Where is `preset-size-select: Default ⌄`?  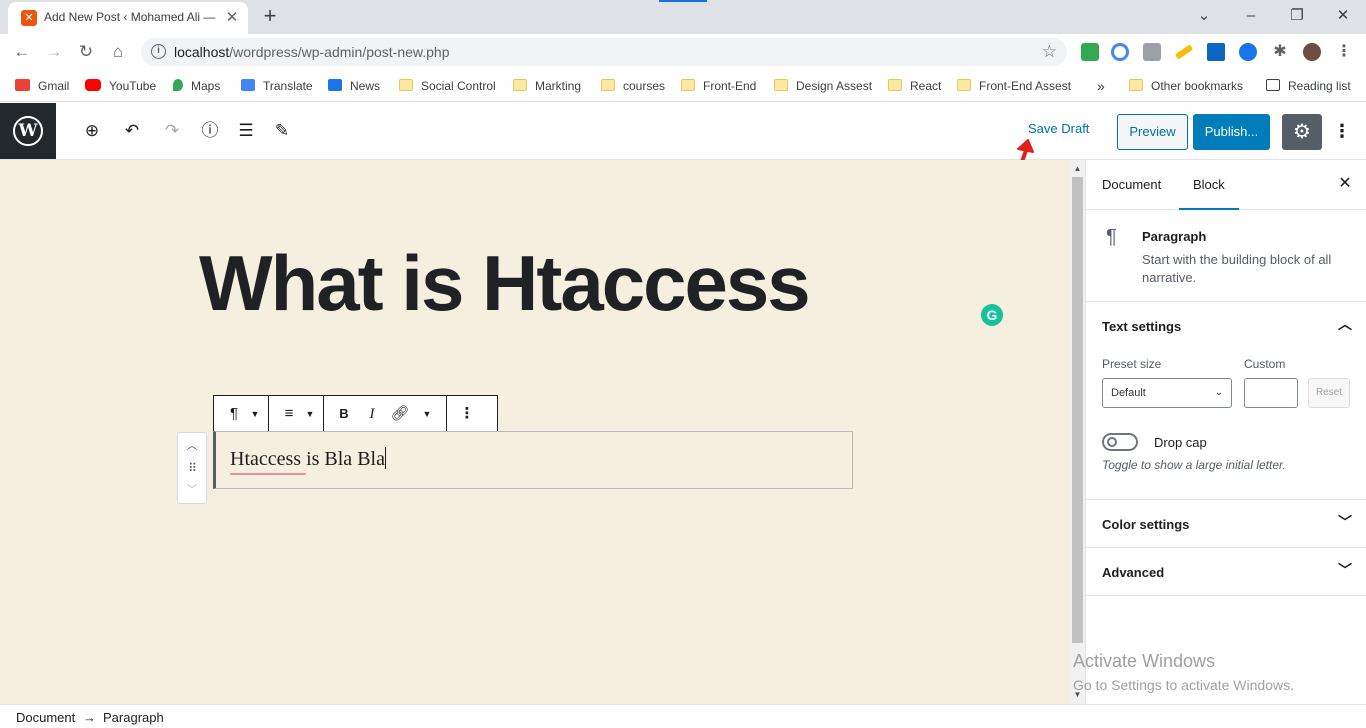 preset-size-select: Default ⌄ is located at coordinates (1167, 393).